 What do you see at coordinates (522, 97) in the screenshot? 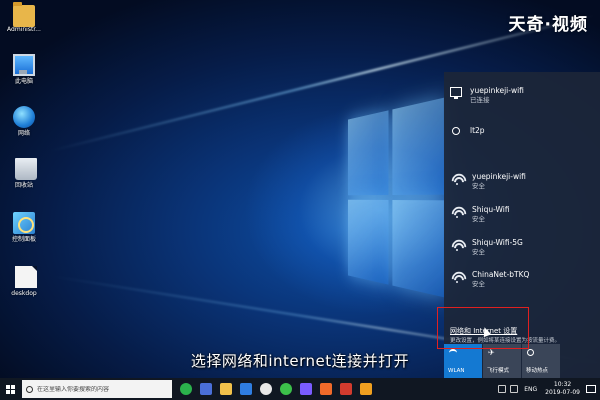
I see `network-item-connected: yuepinkeji-wifi 已连接` at bounding box center [522, 97].